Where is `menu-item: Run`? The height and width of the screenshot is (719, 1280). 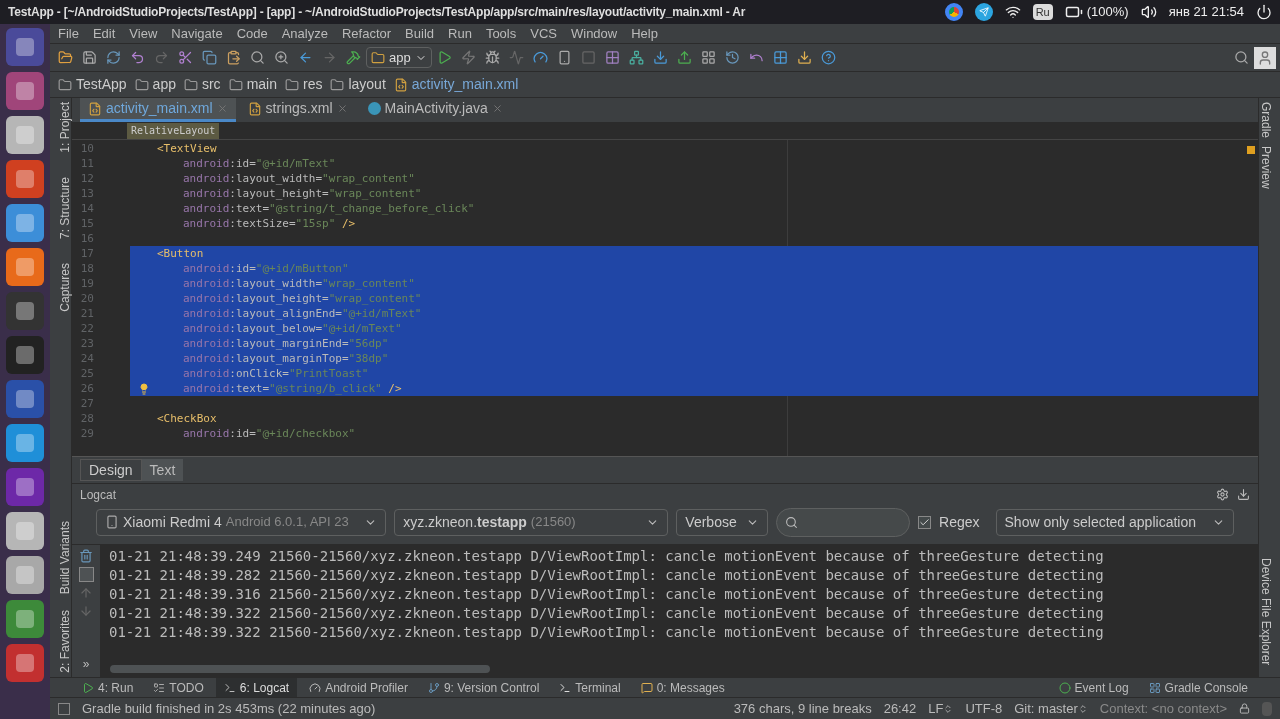 menu-item: Run is located at coordinates (460, 33).